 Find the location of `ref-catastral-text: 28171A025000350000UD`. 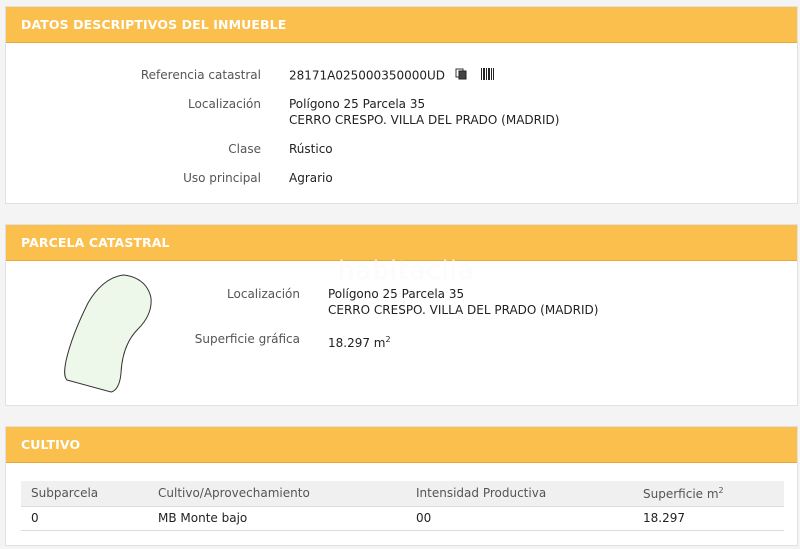

ref-catastral-text: 28171A025000350000UD is located at coordinates (367, 76).